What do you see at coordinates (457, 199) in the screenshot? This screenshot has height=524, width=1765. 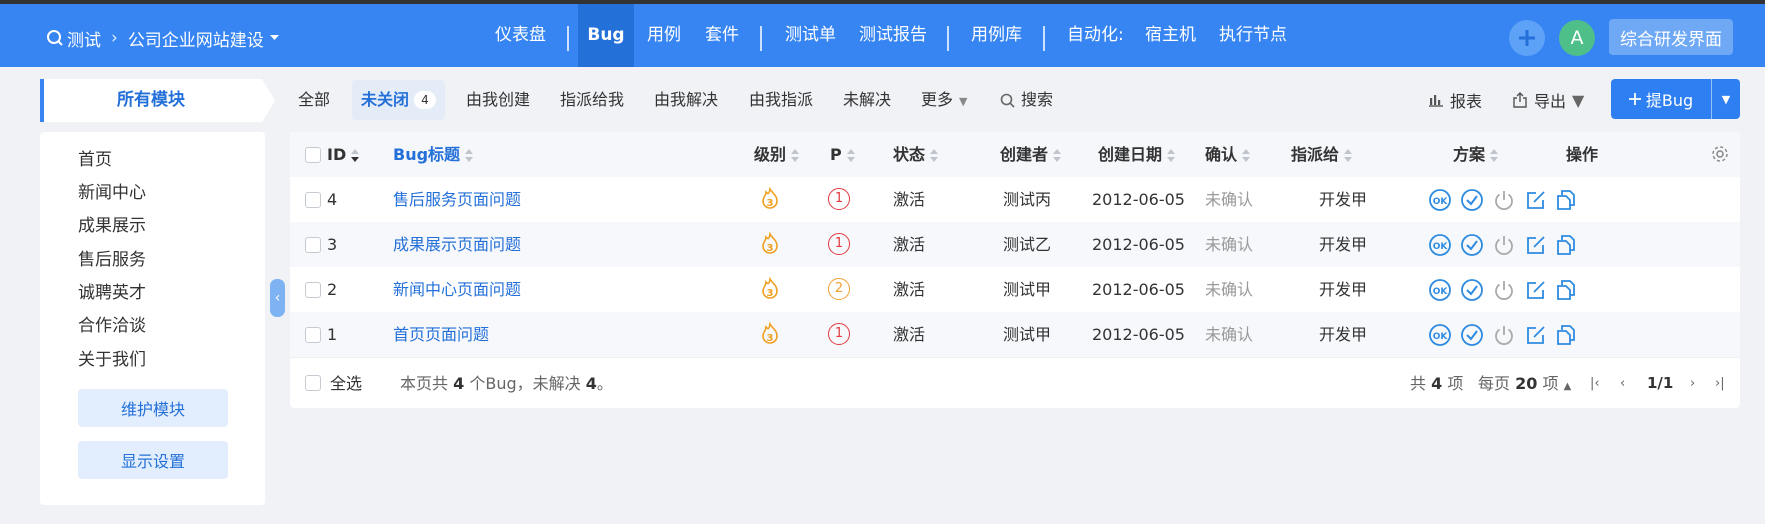 I see `bug-title-link: 售后服务页面问题` at bounding box center [457, 199].